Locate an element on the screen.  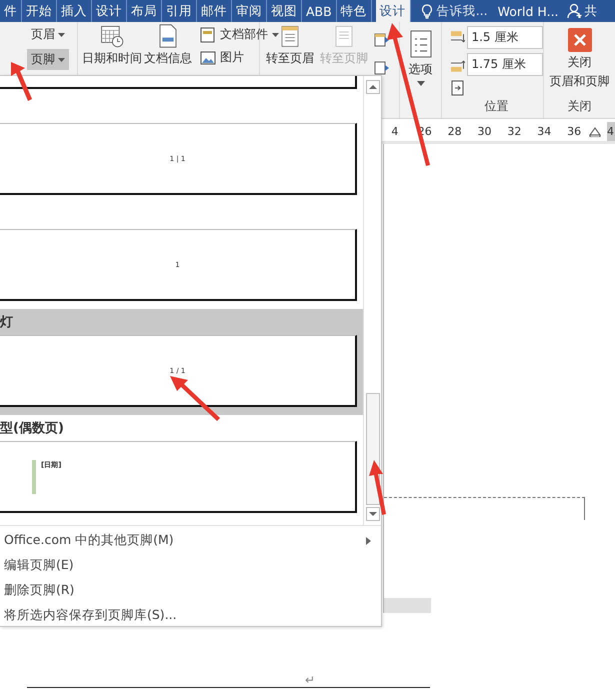
ruler-number: 28 is located at coordinates (454, 131).